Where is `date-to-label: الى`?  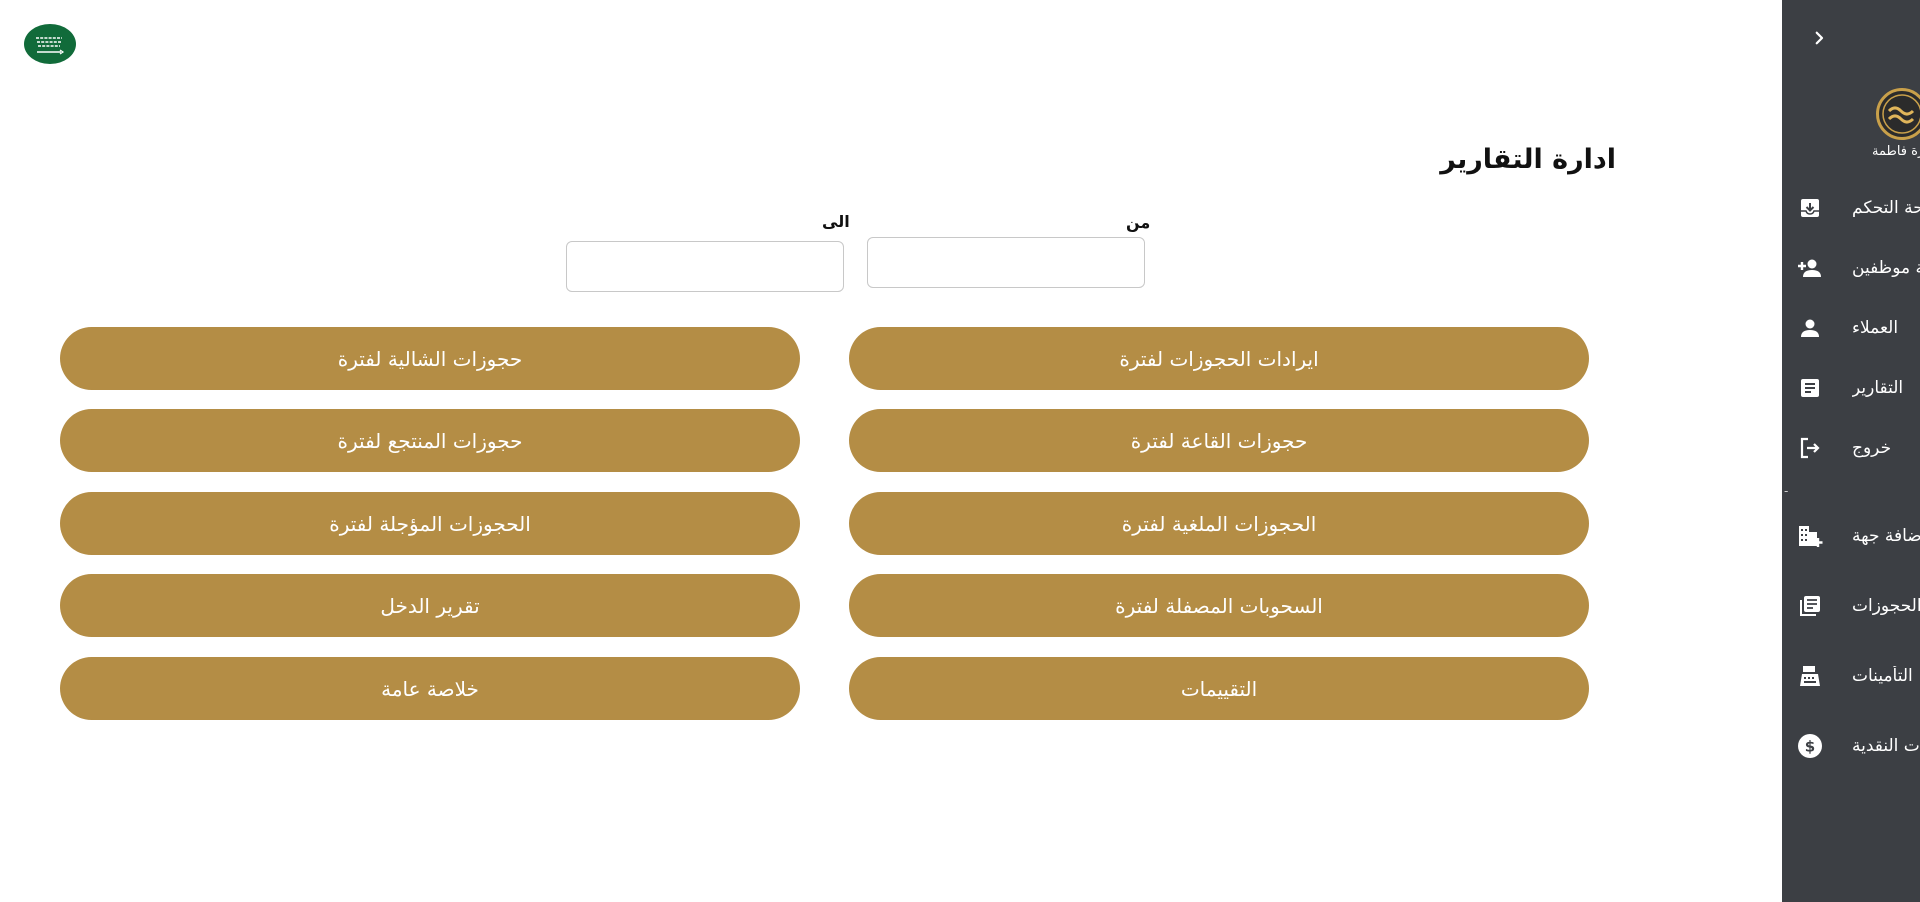
date-to-label: الى is located at coordinates (836, 221).